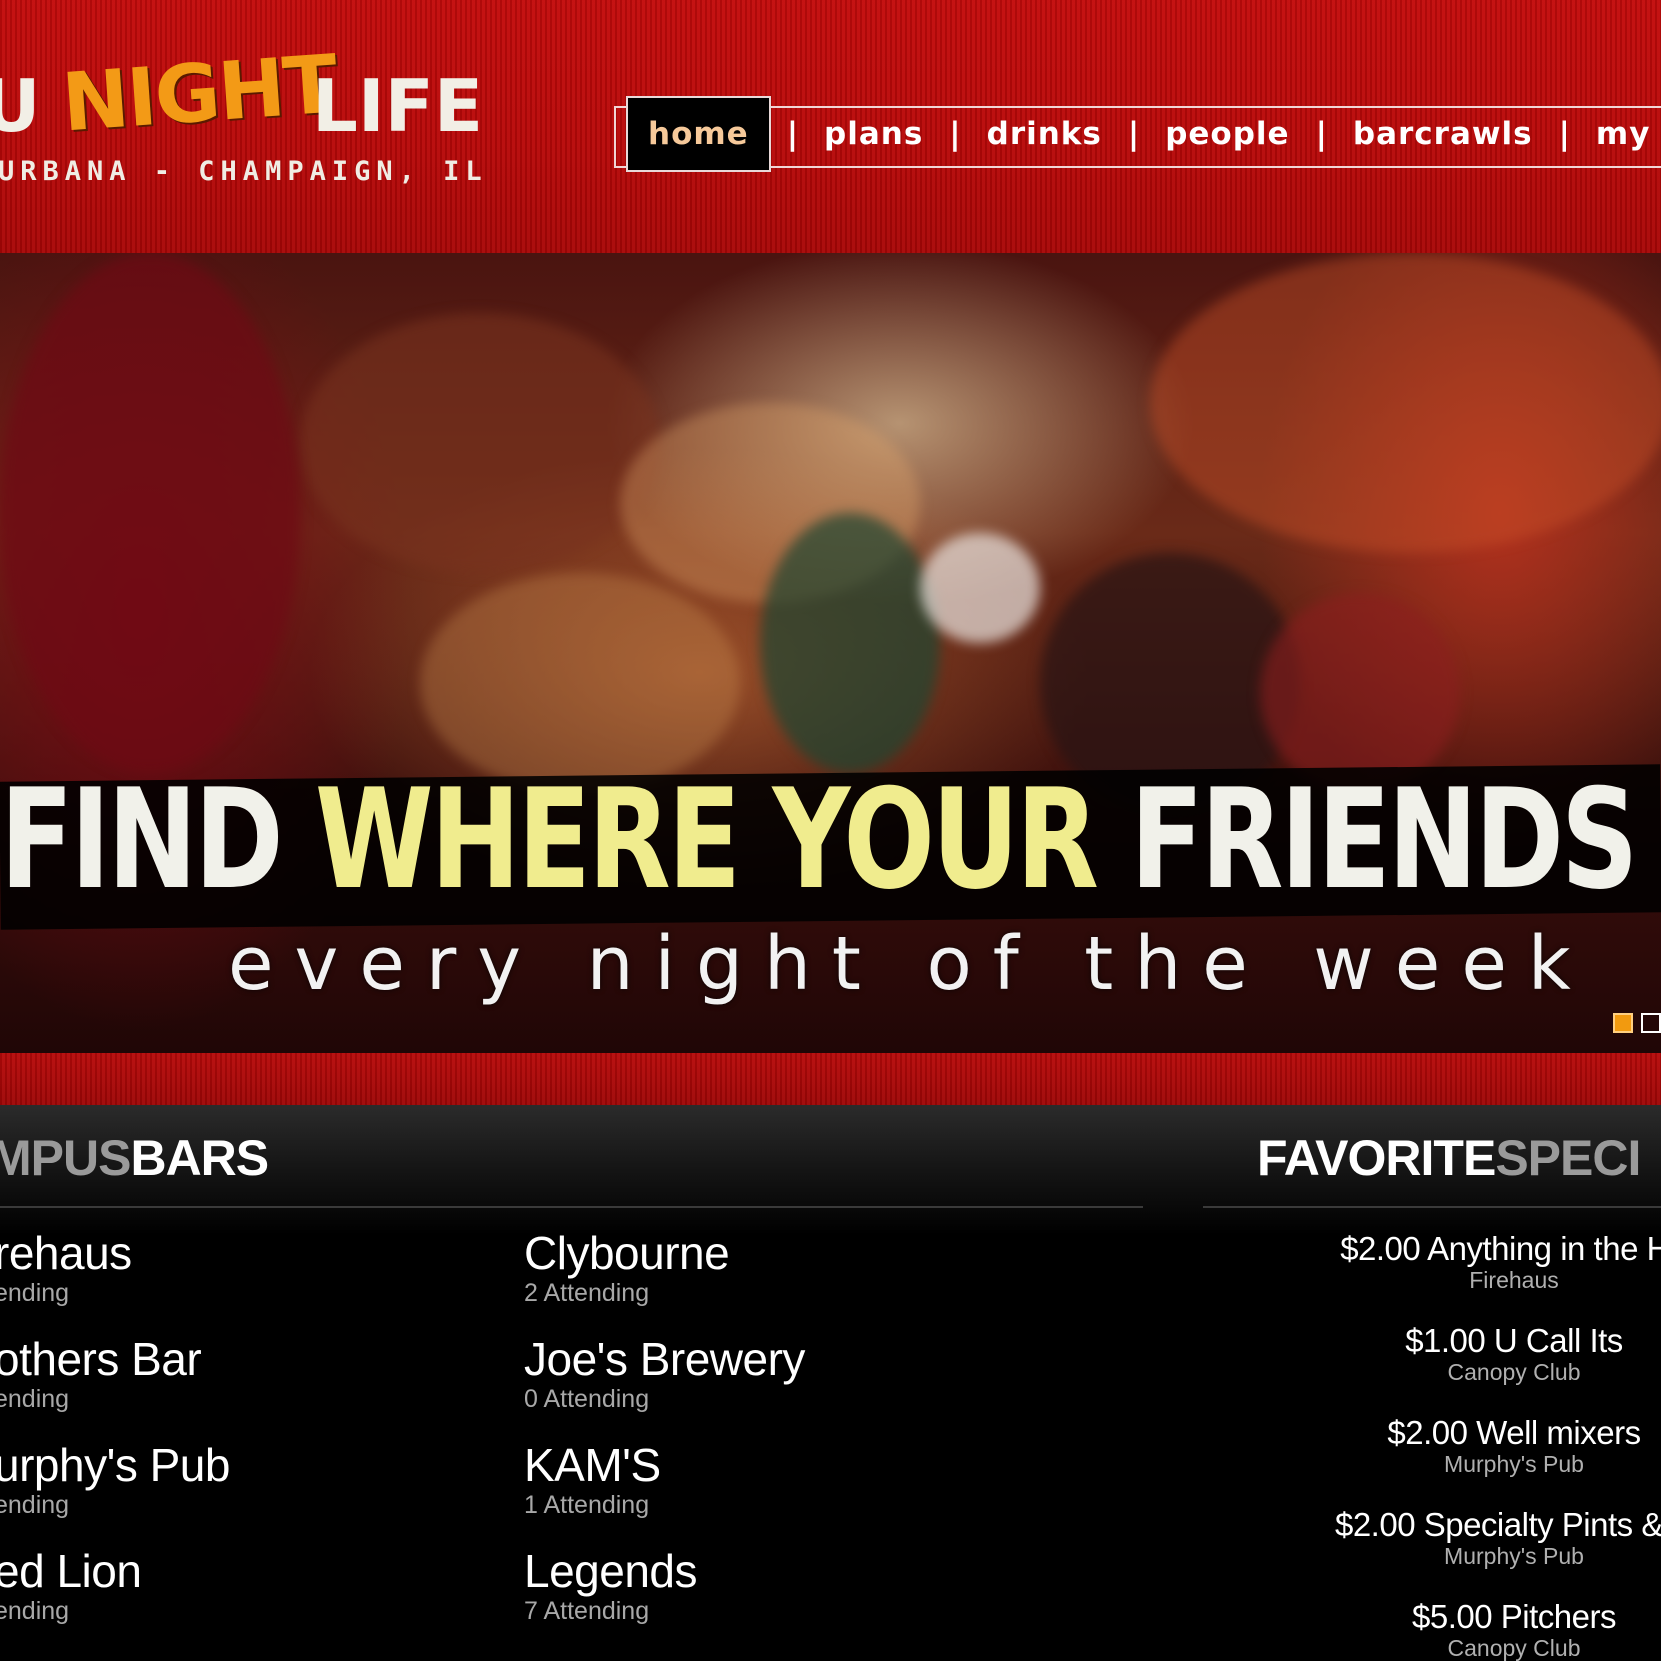 The image size is (1661, 1661). I want to click on bar-attending: 2 Attending, so click(587, 1293).